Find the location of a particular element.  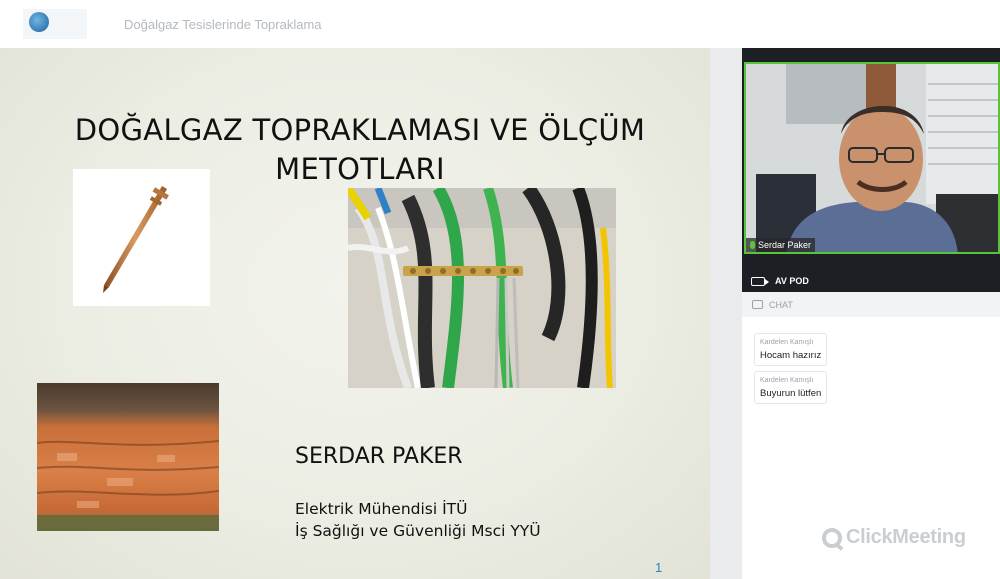

av-pod: Serdar Paker AV POD is located at coordinates (871, 170).